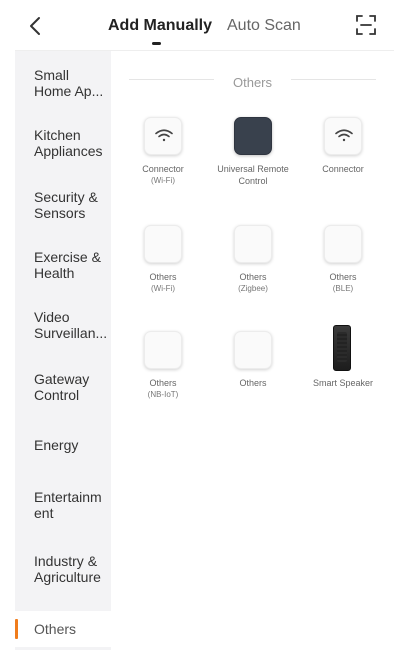  I want to click on sidebar-item-label: Industry & Agriculture, so click(67, 569).